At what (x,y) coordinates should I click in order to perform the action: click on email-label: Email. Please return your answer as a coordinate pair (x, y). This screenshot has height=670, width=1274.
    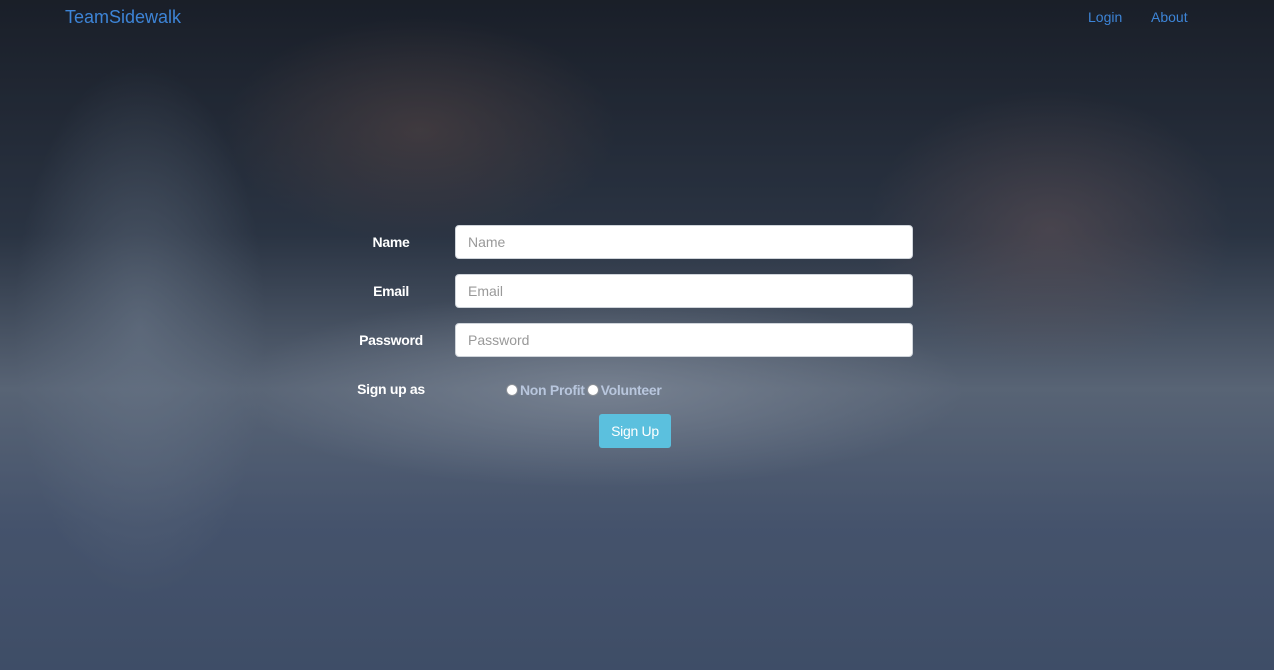
    Looking at the image, I should click on (391, 291).